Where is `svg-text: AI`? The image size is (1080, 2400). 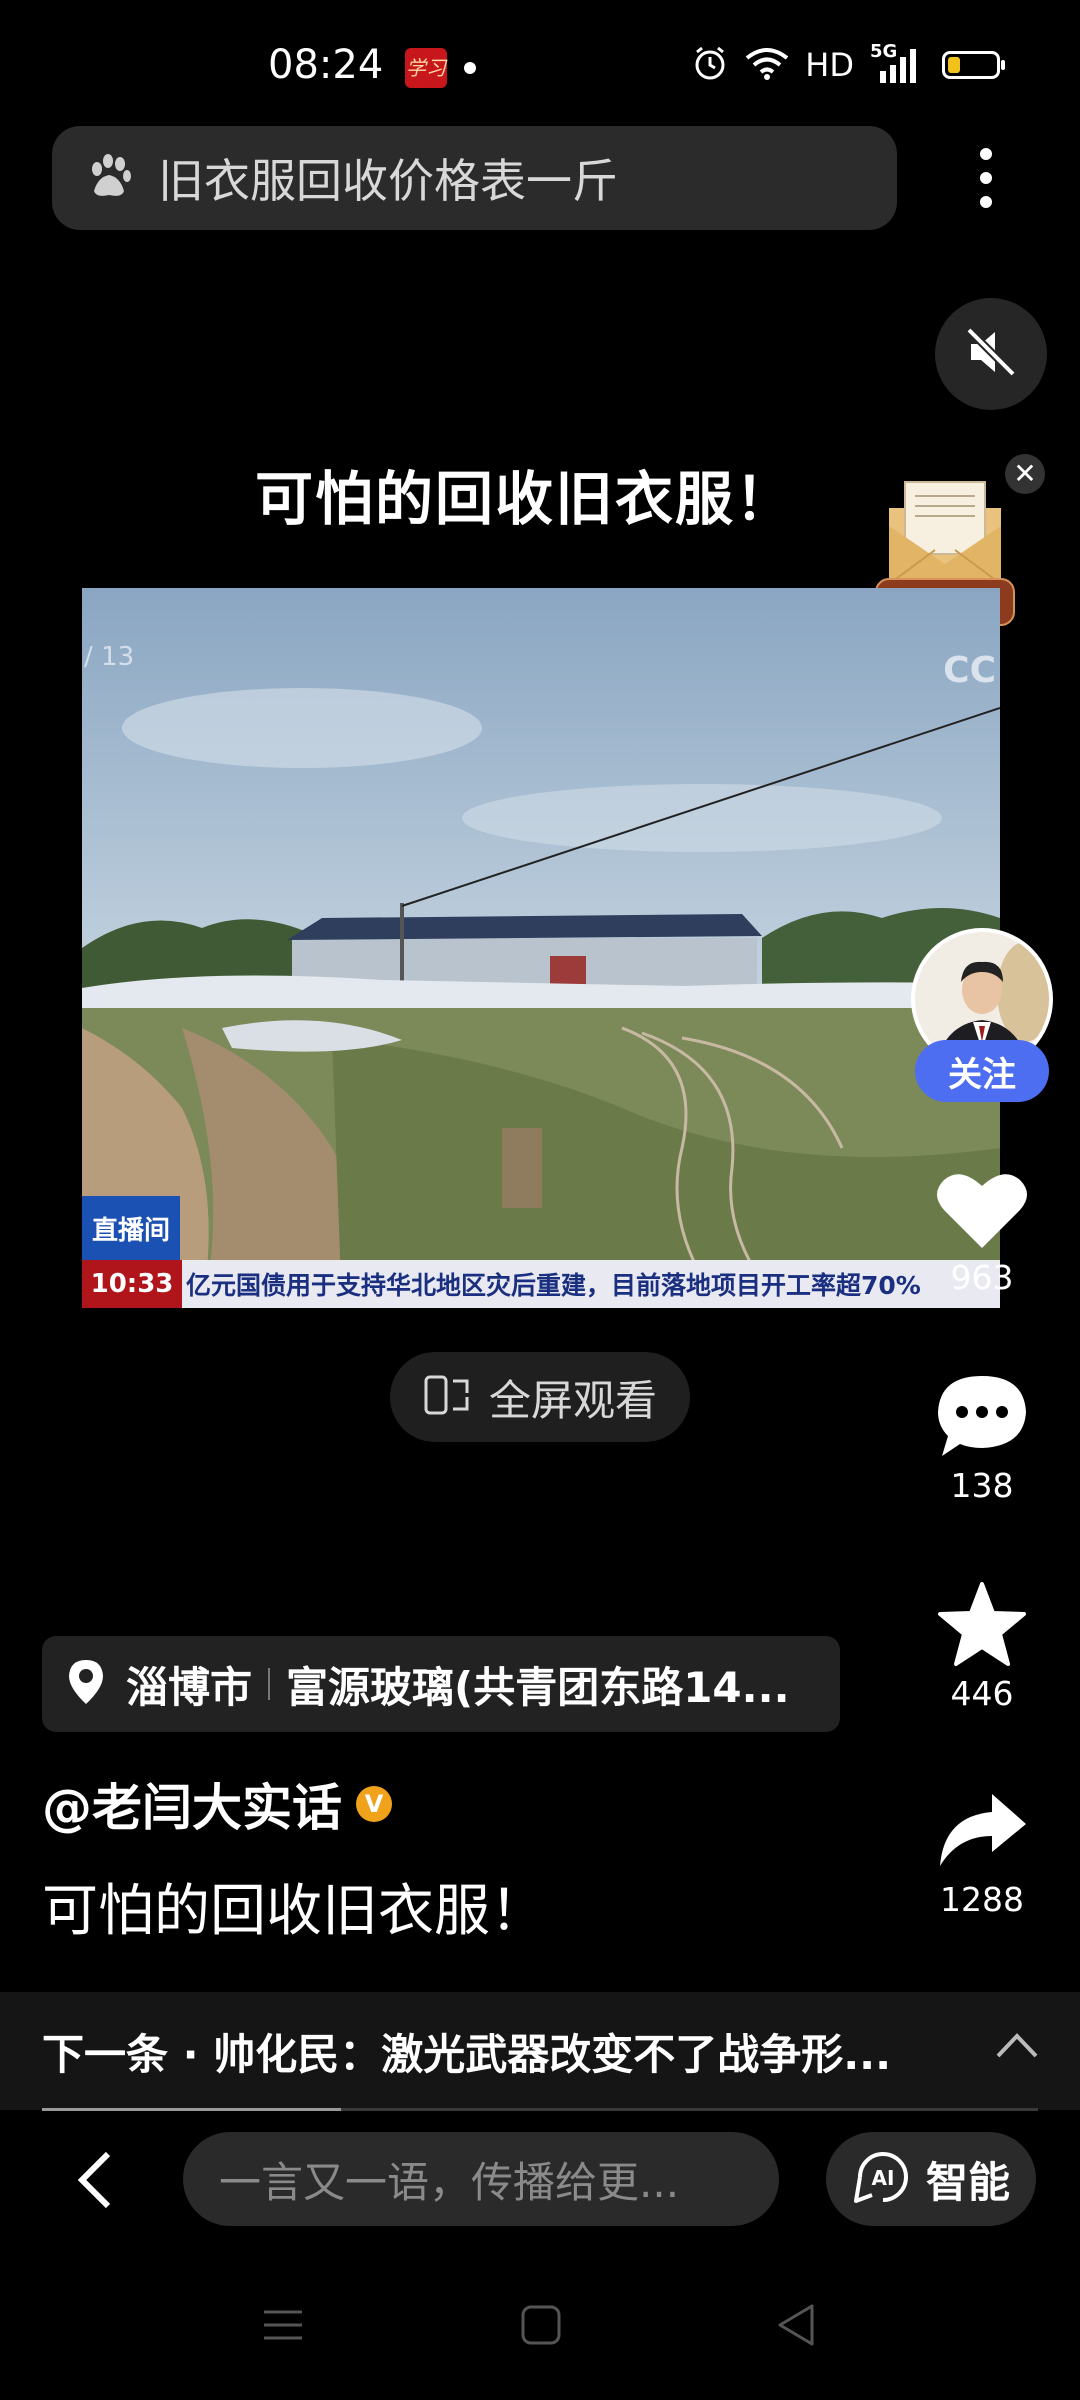 svg-text: AI is located at coordinates (883, 2178).